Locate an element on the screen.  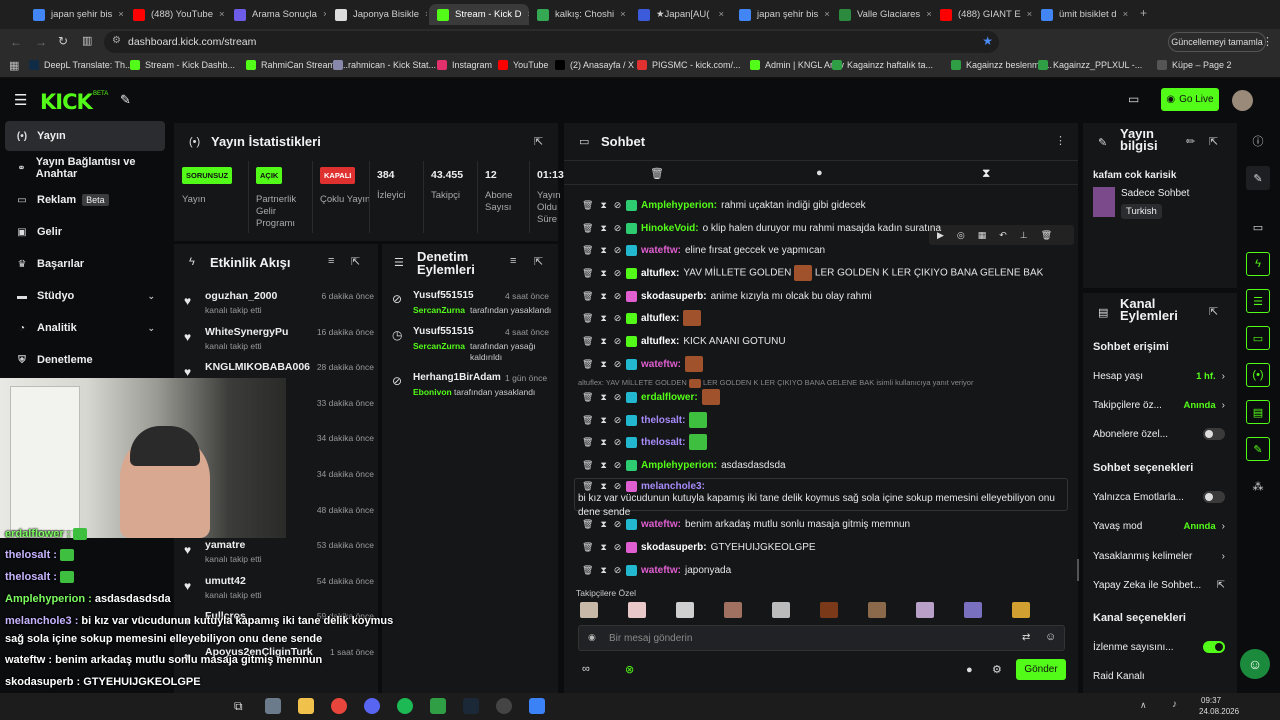
chat-scrollbar is located at coordinates (1078, 570).